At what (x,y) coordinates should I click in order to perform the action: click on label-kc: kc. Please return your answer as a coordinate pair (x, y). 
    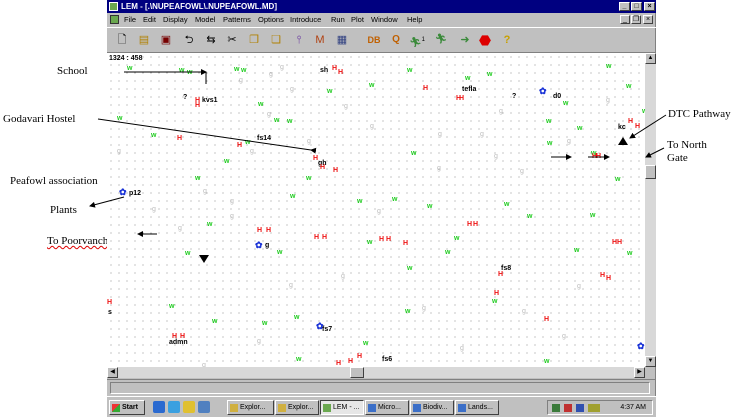
    Looking at the image, I should click on (622, 127).